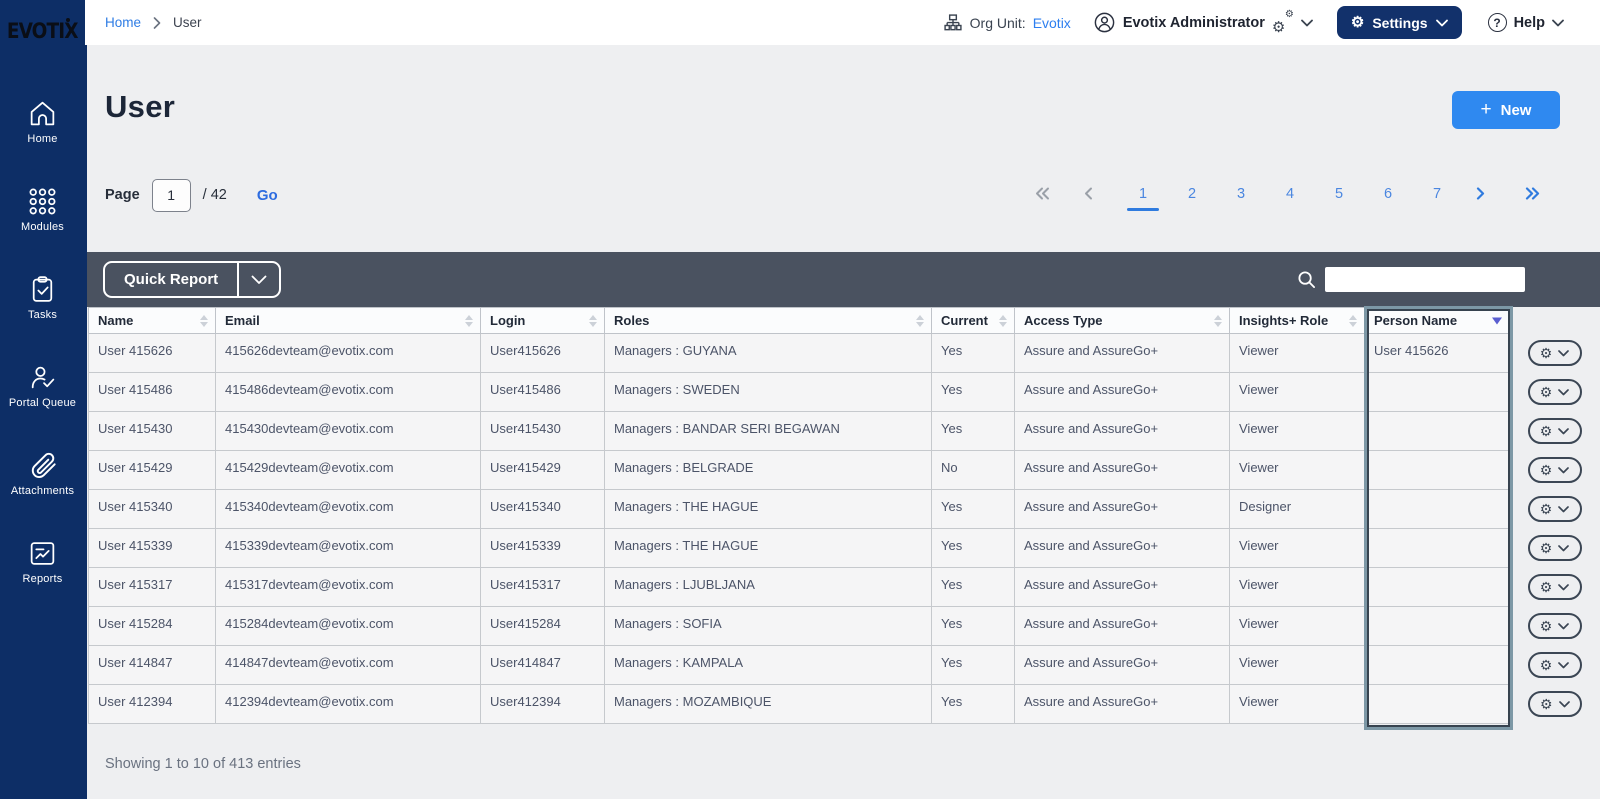 The width and height of the screenshot is (1600, 799). I want to click on plus-icon: +, so click(1486, 109).